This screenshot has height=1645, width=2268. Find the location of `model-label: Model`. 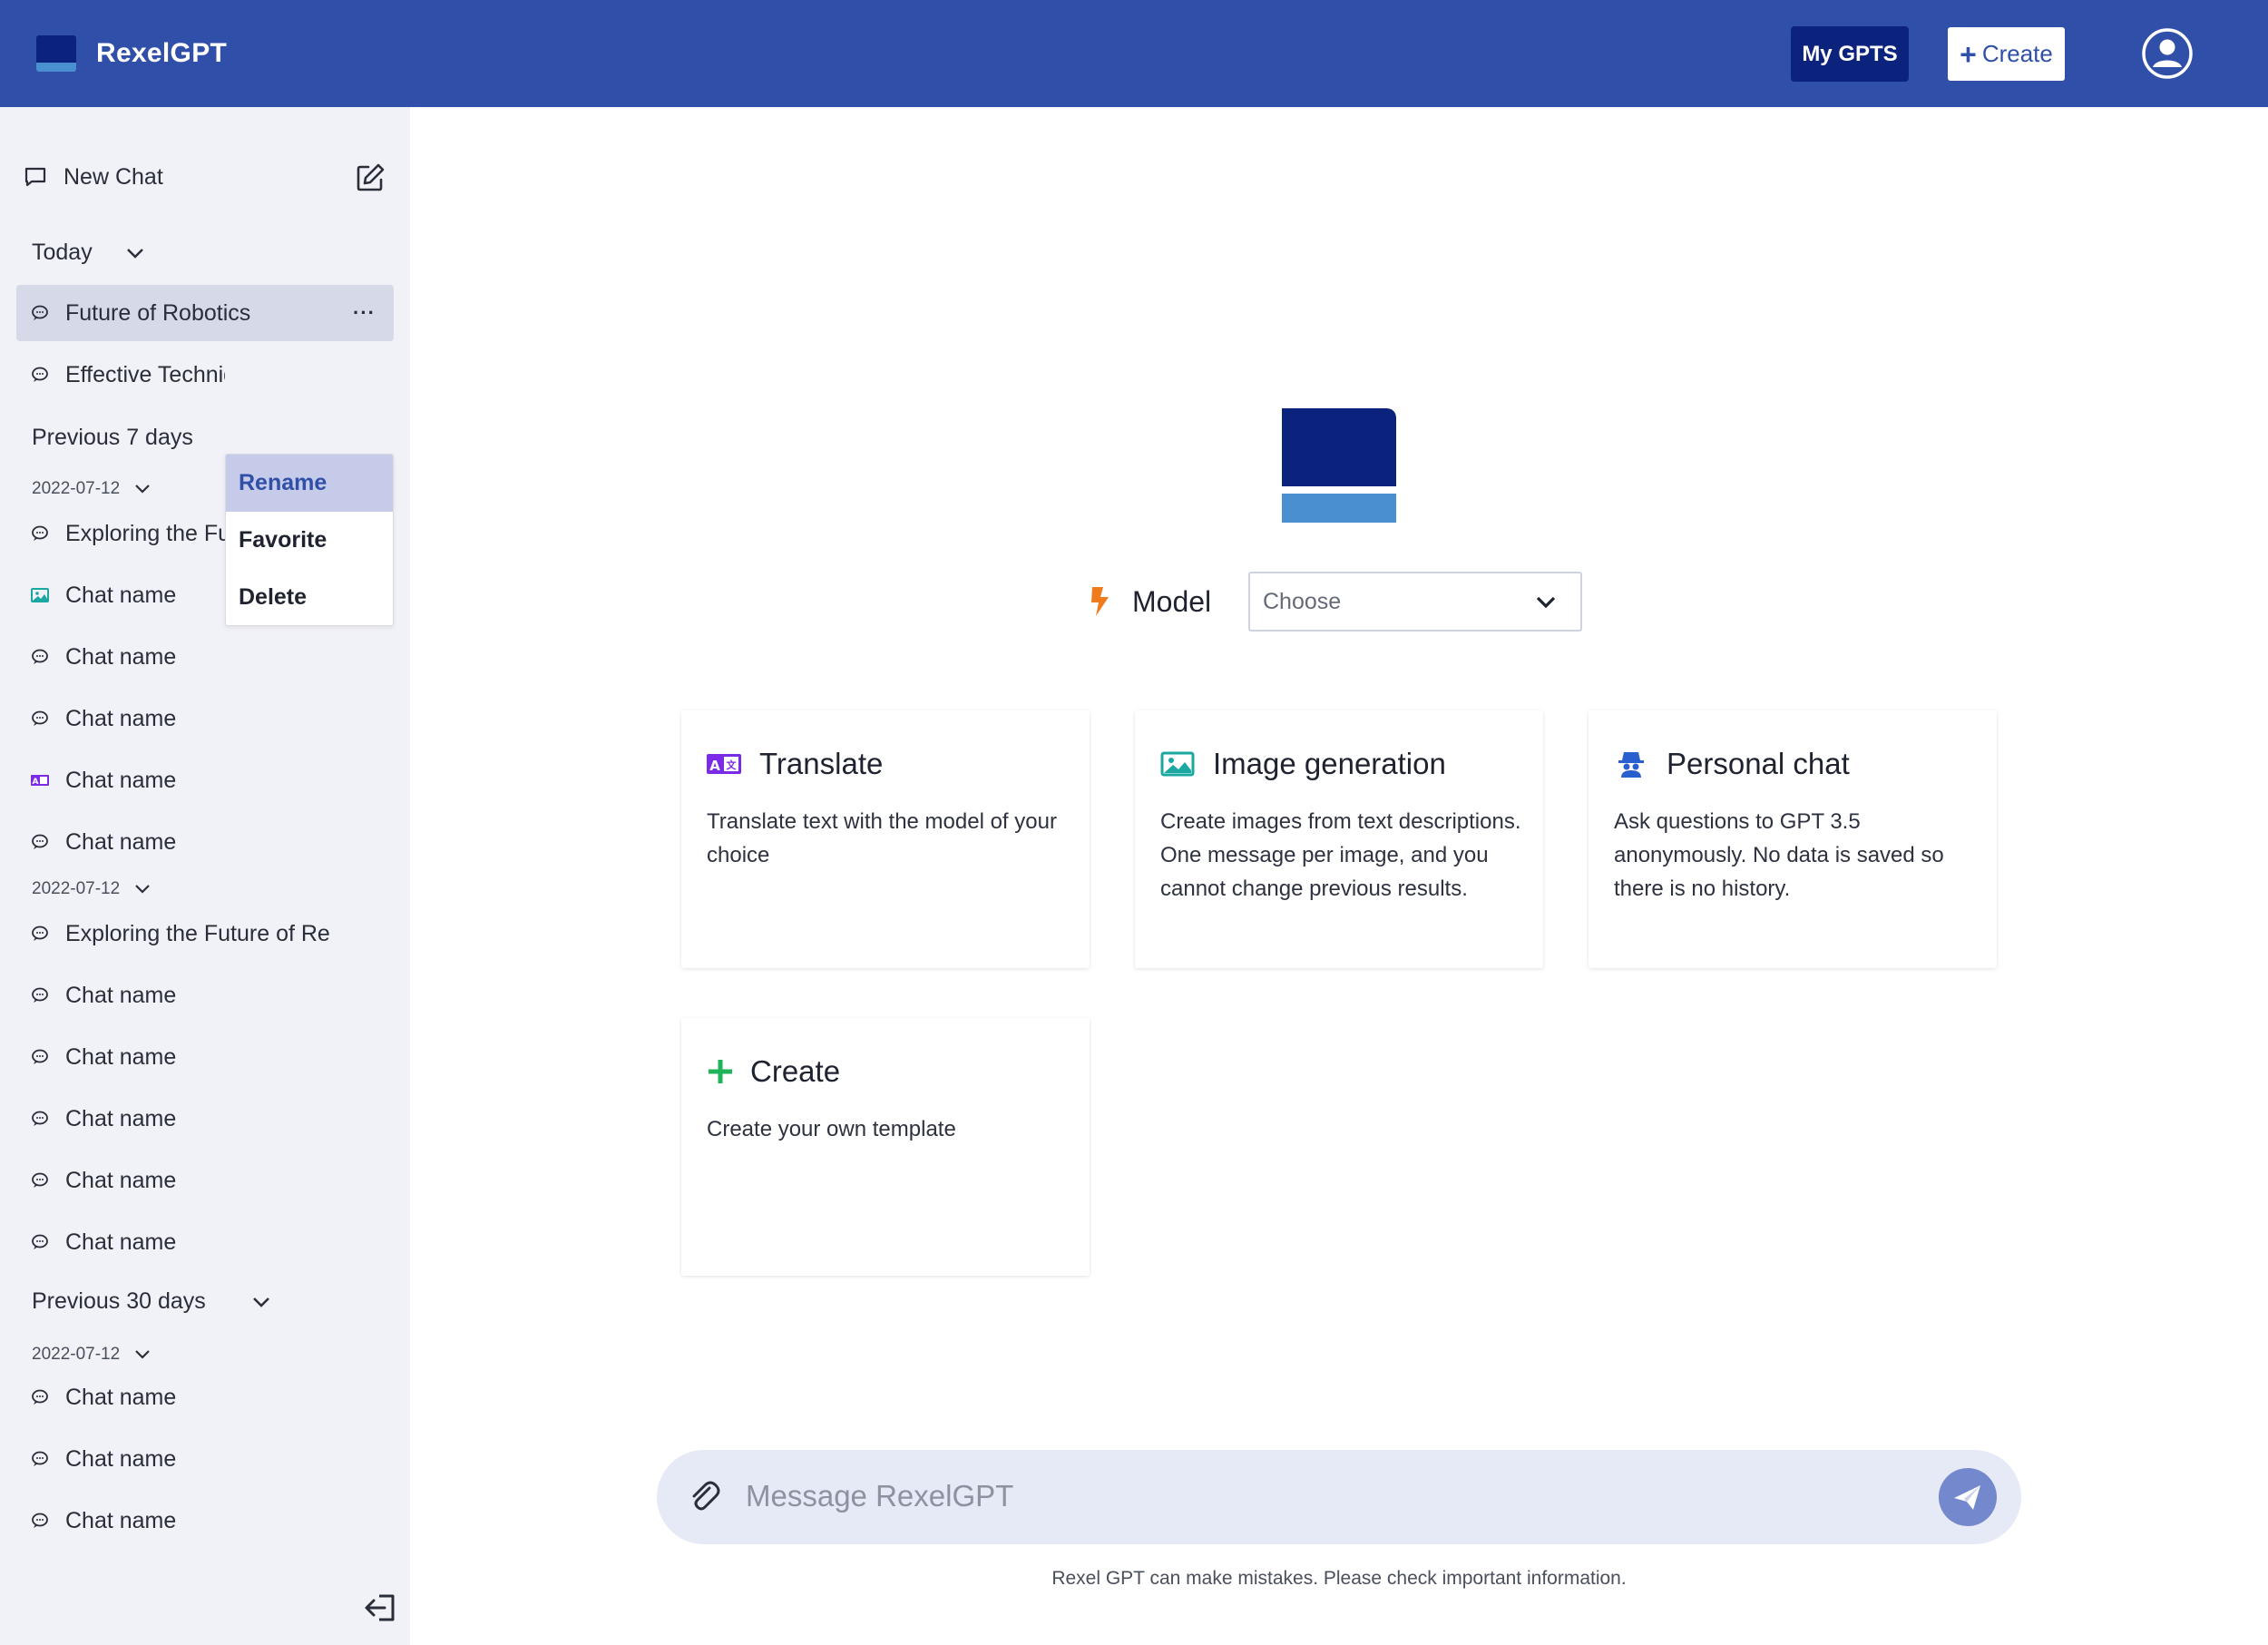

model-label: Model is located at coordinates (1172, 601).